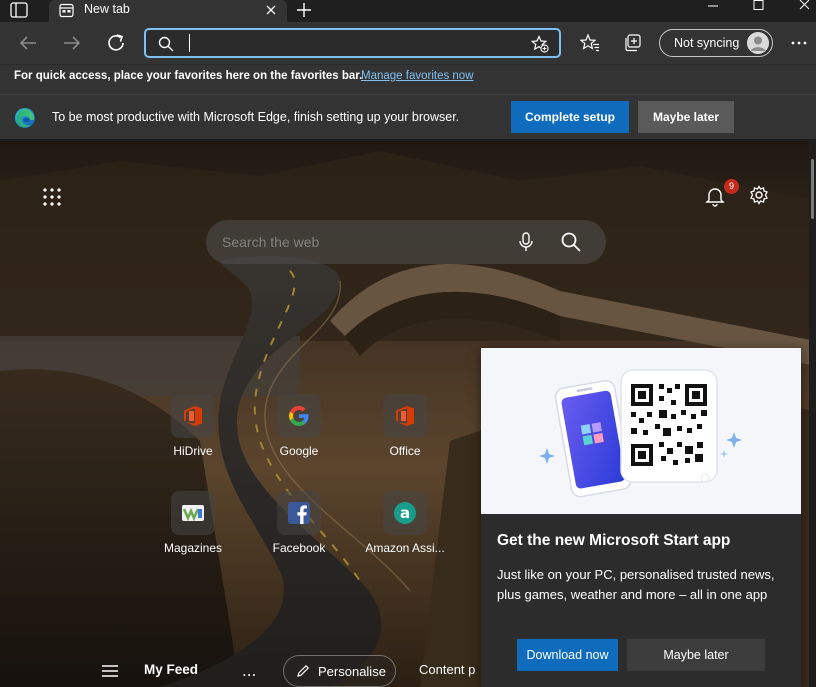 The image size is (816, 687). I want to click on more-options-icon, so click(799, 43).